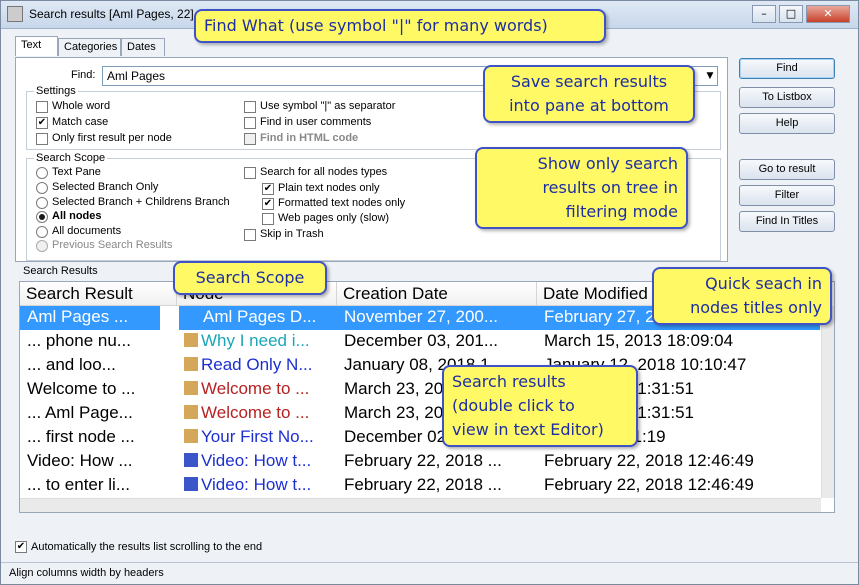 This screenshot has width=859, height=585. I want to click on find-comments-label: Find in user comments, so click(316, 122).